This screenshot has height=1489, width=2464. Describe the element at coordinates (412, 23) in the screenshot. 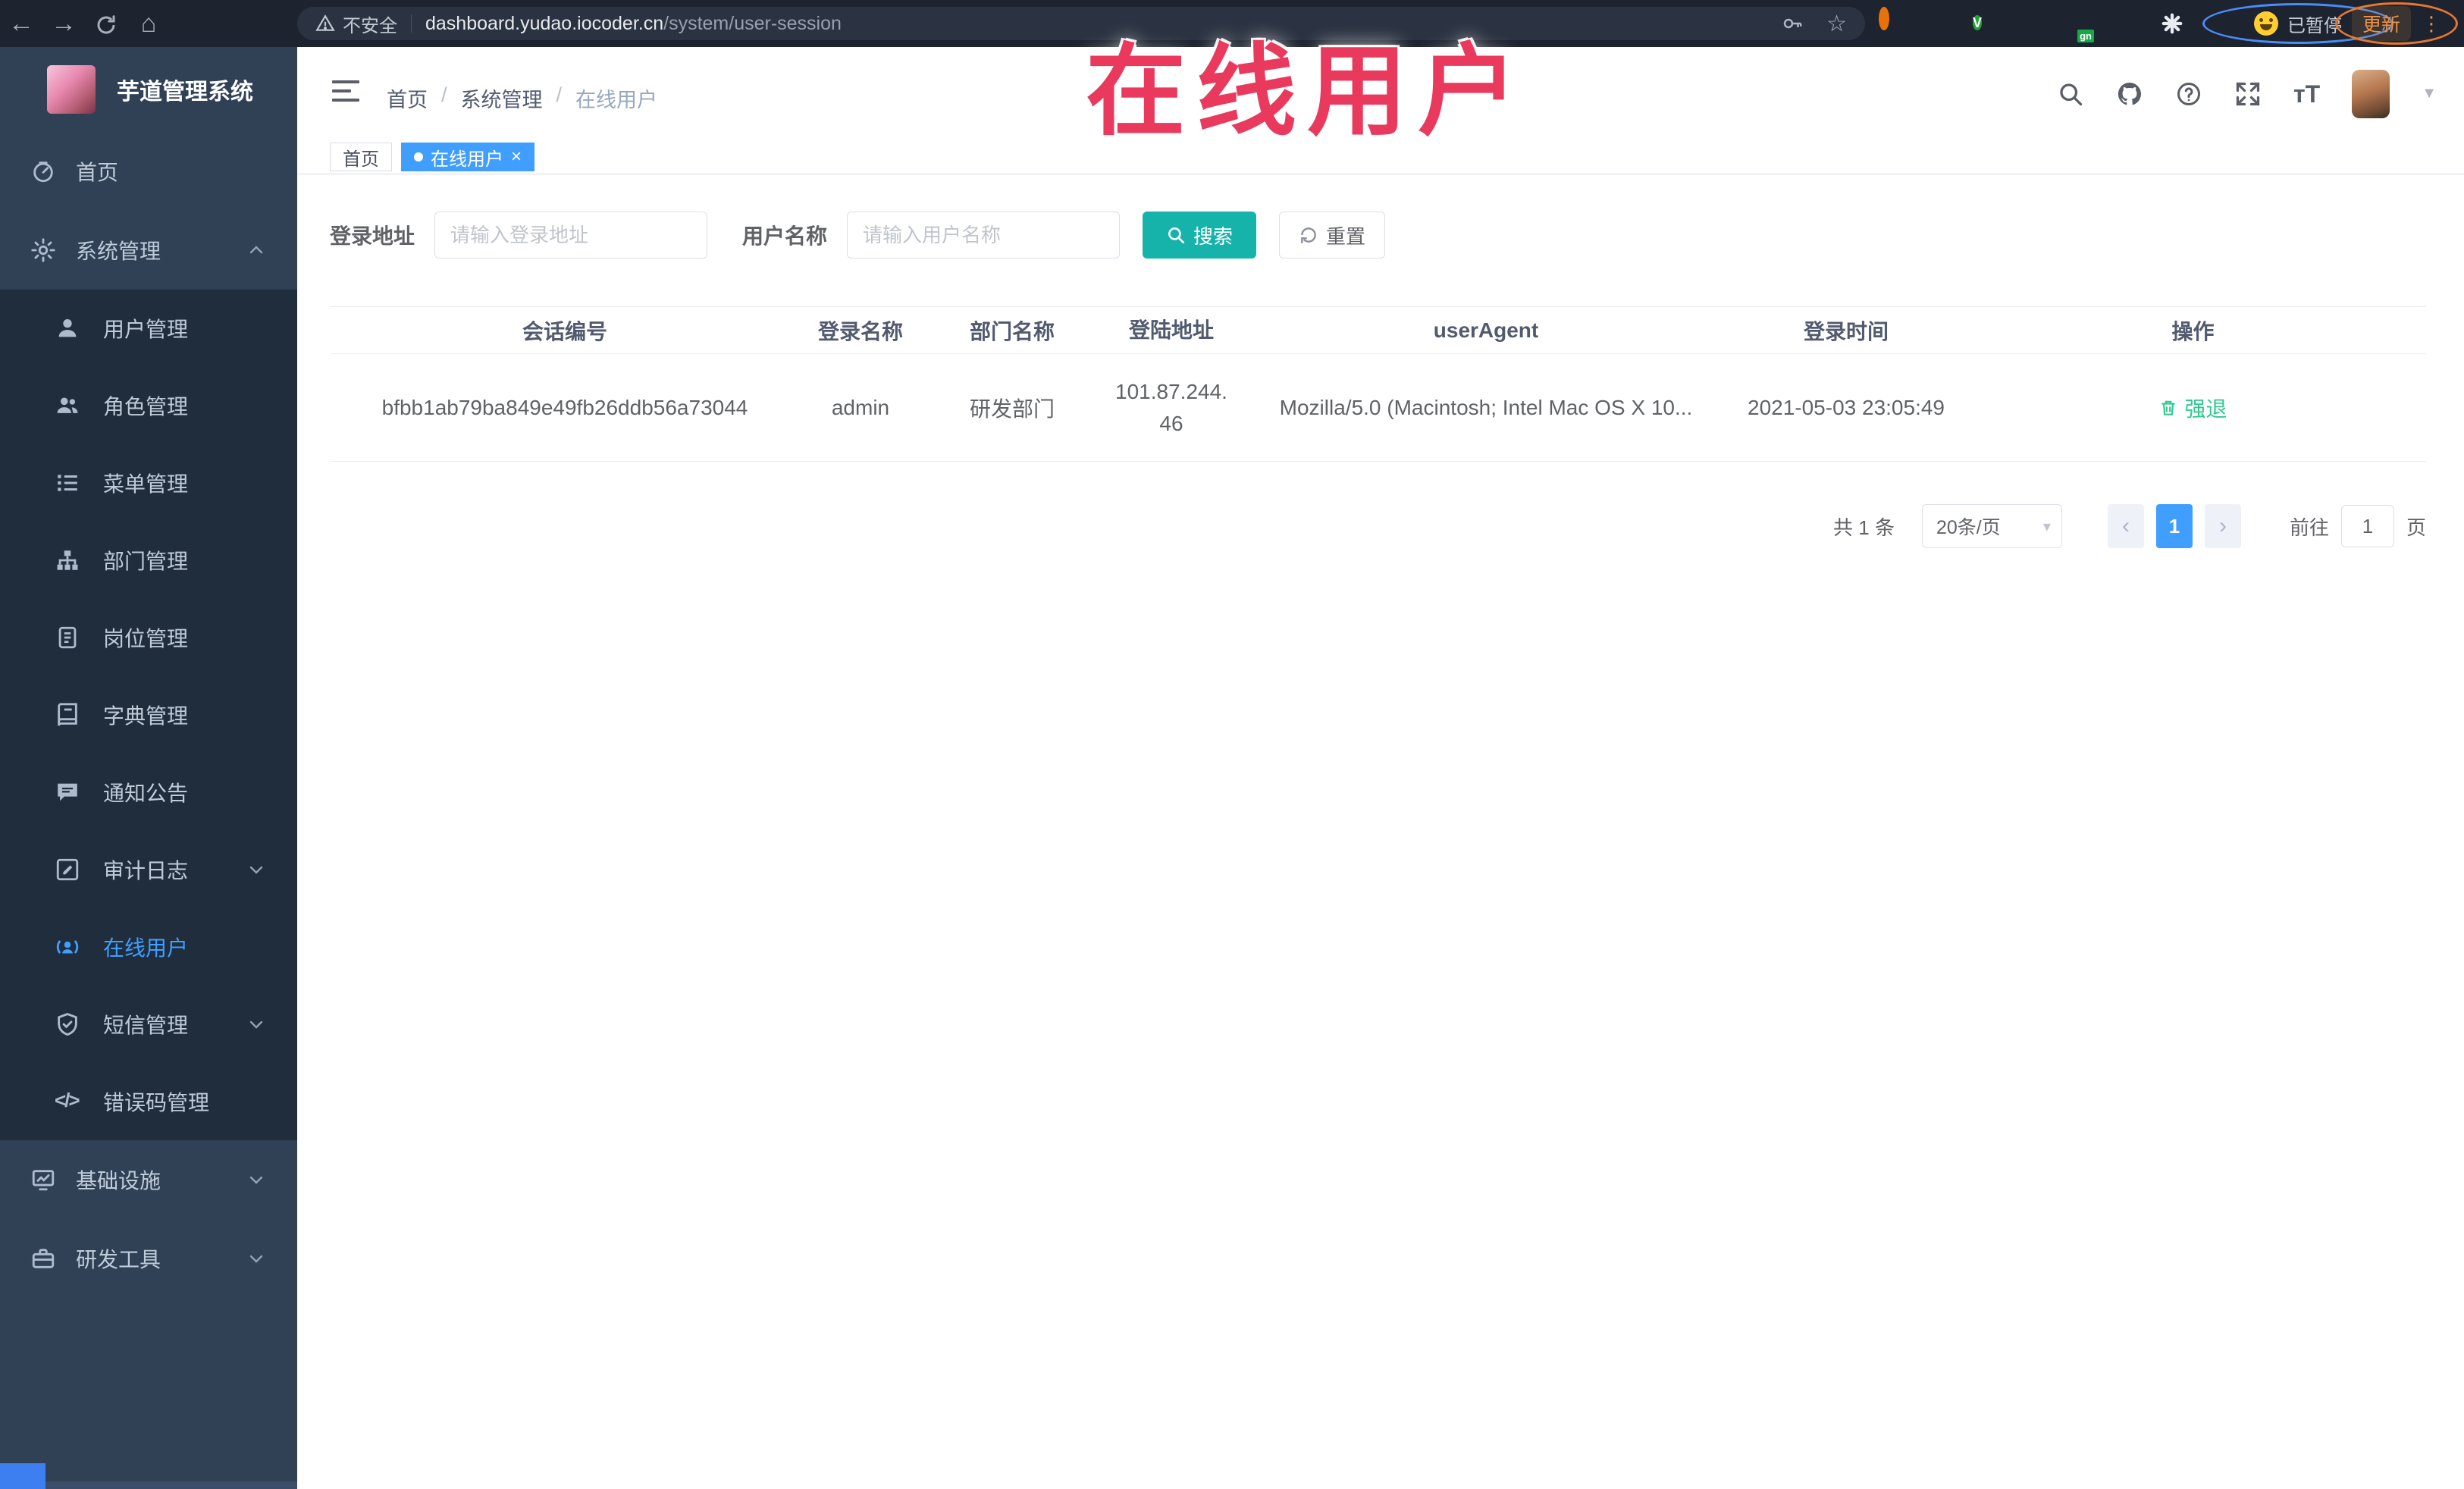

I see `omnibox-divider` at that location.